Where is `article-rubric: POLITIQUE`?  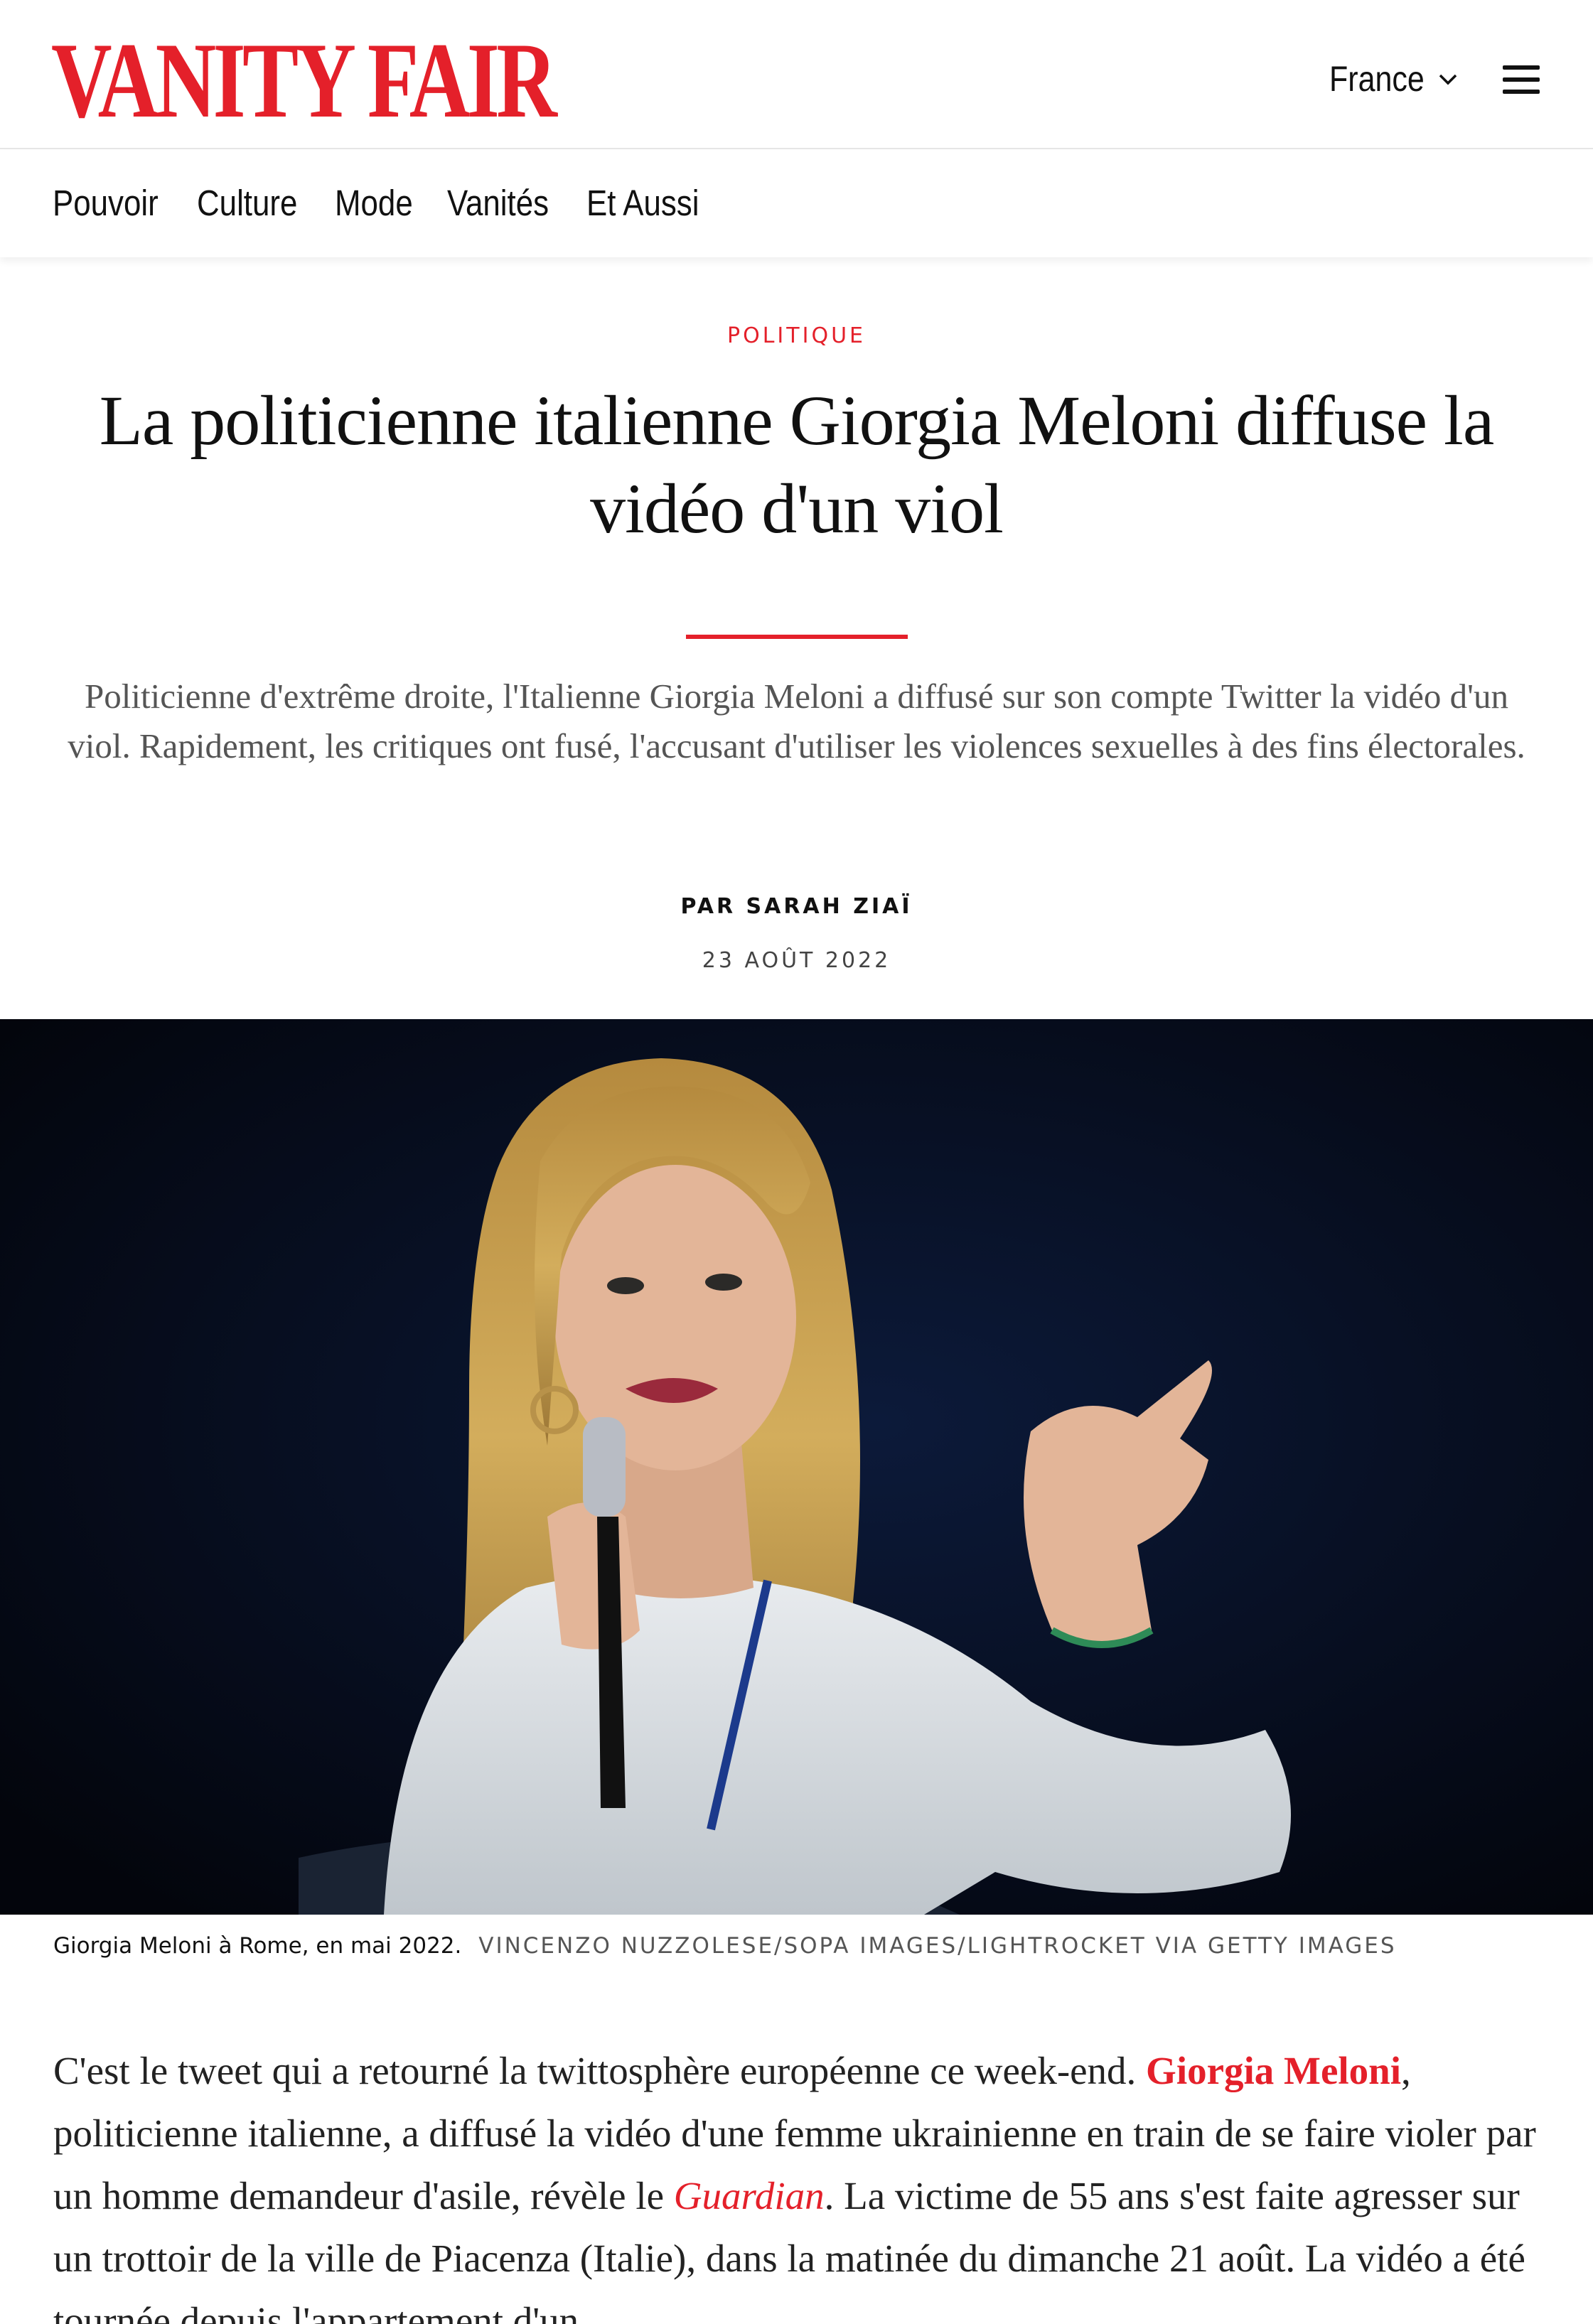 article-rubric: POLITIQUE is located at coordinates (796, 335).